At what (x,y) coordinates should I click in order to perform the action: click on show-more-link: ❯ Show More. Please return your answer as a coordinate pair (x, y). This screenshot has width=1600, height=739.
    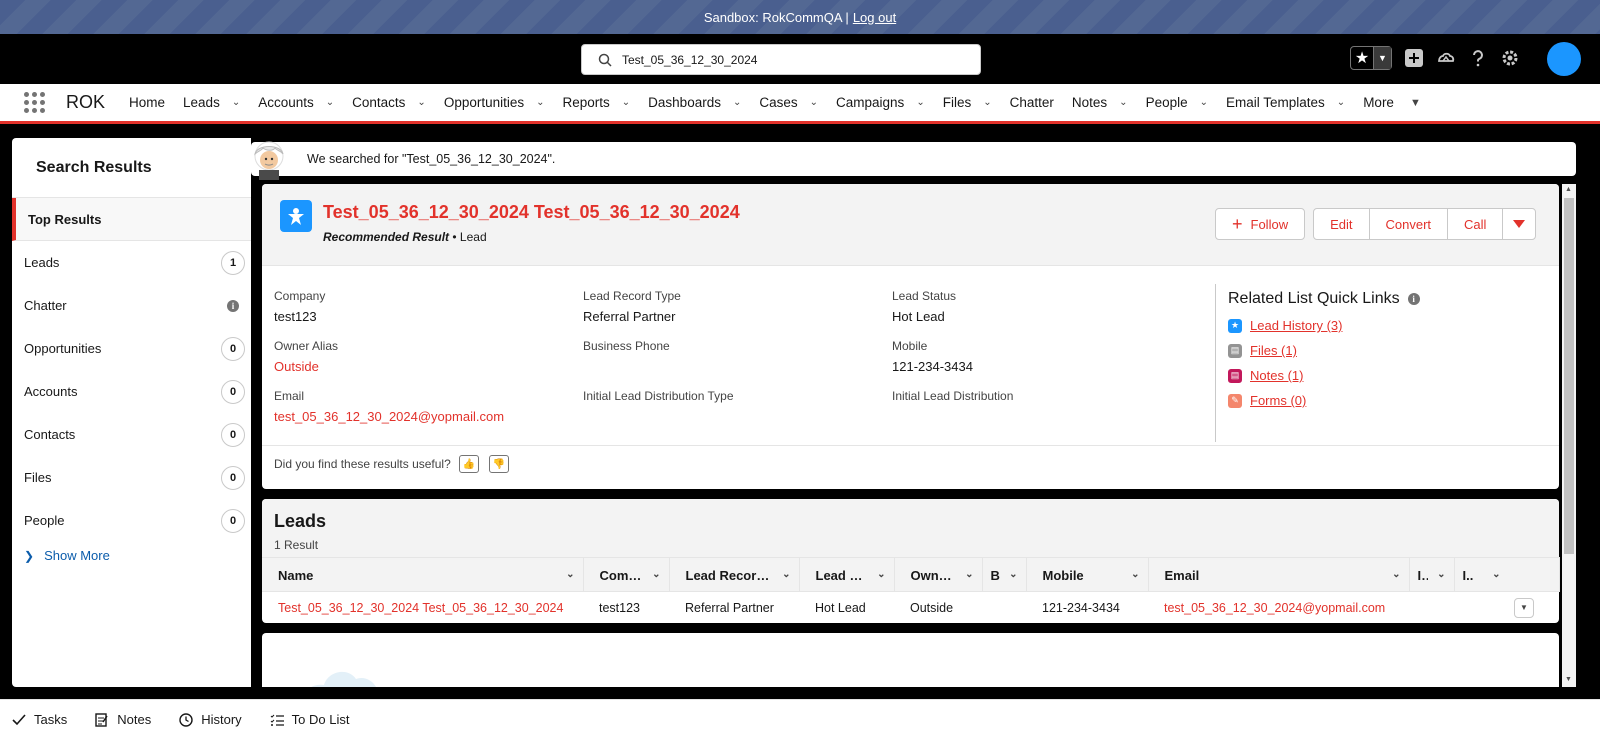
    Looking at the image, I should click on (131, 555).